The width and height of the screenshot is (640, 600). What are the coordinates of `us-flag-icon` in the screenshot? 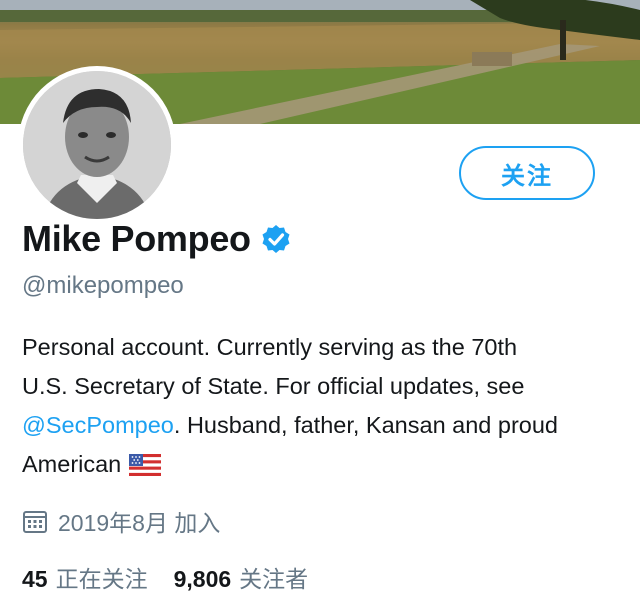 It's located at (145, 465).